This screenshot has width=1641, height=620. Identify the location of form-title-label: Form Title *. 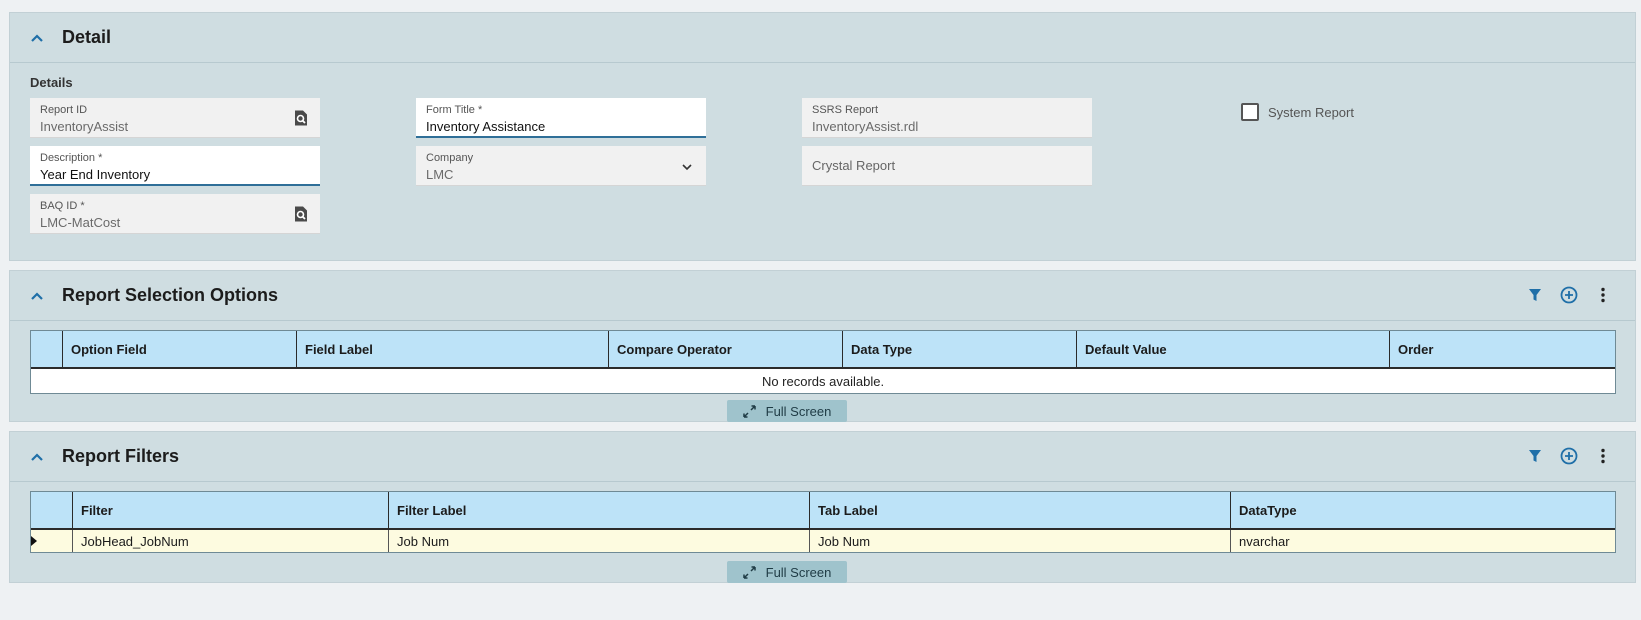
(454, 110).